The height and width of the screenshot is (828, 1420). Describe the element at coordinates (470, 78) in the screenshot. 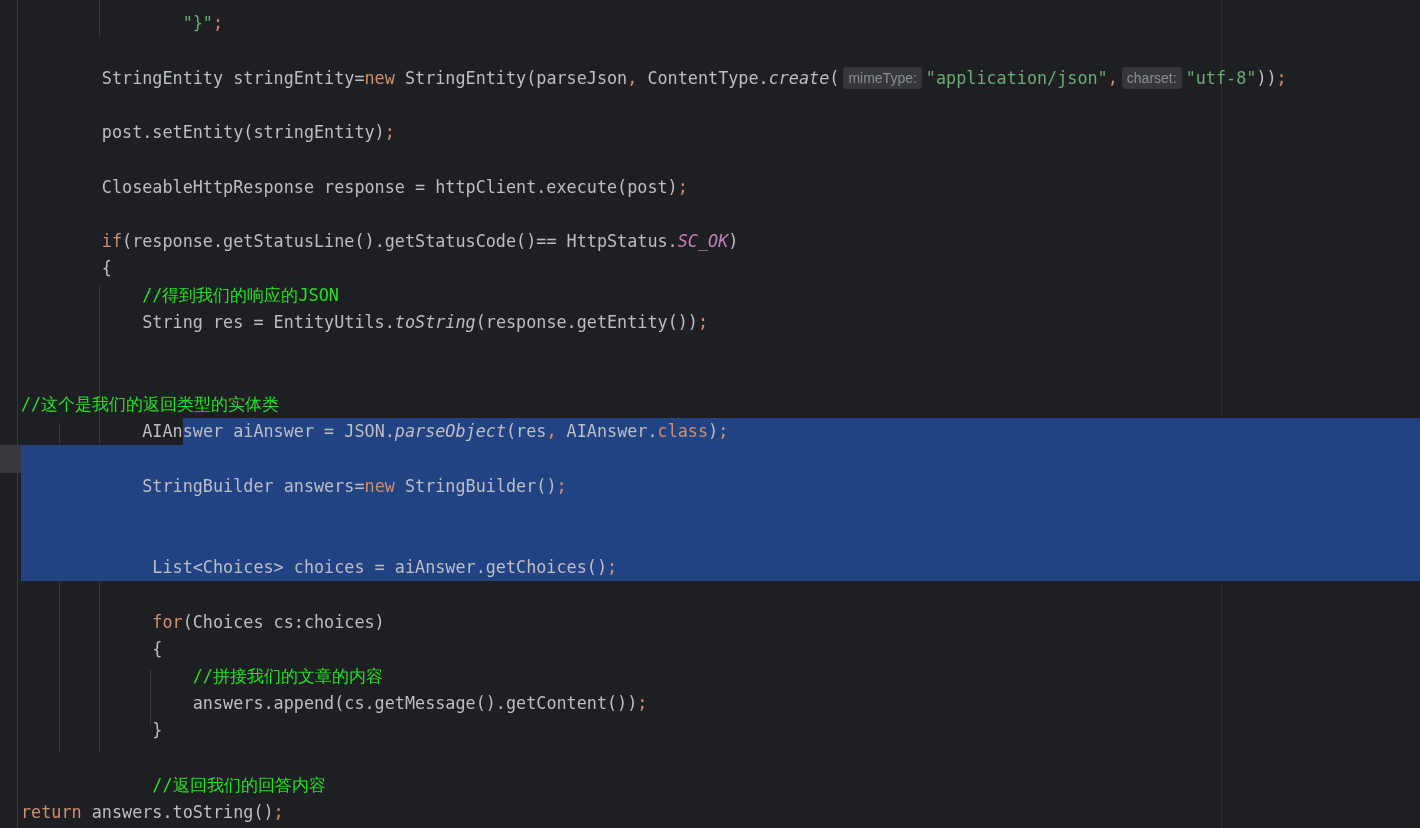

I see `code-line: StringEntity stringEntity=new StringEntity(parseJson, ContentType.create(` at that location.